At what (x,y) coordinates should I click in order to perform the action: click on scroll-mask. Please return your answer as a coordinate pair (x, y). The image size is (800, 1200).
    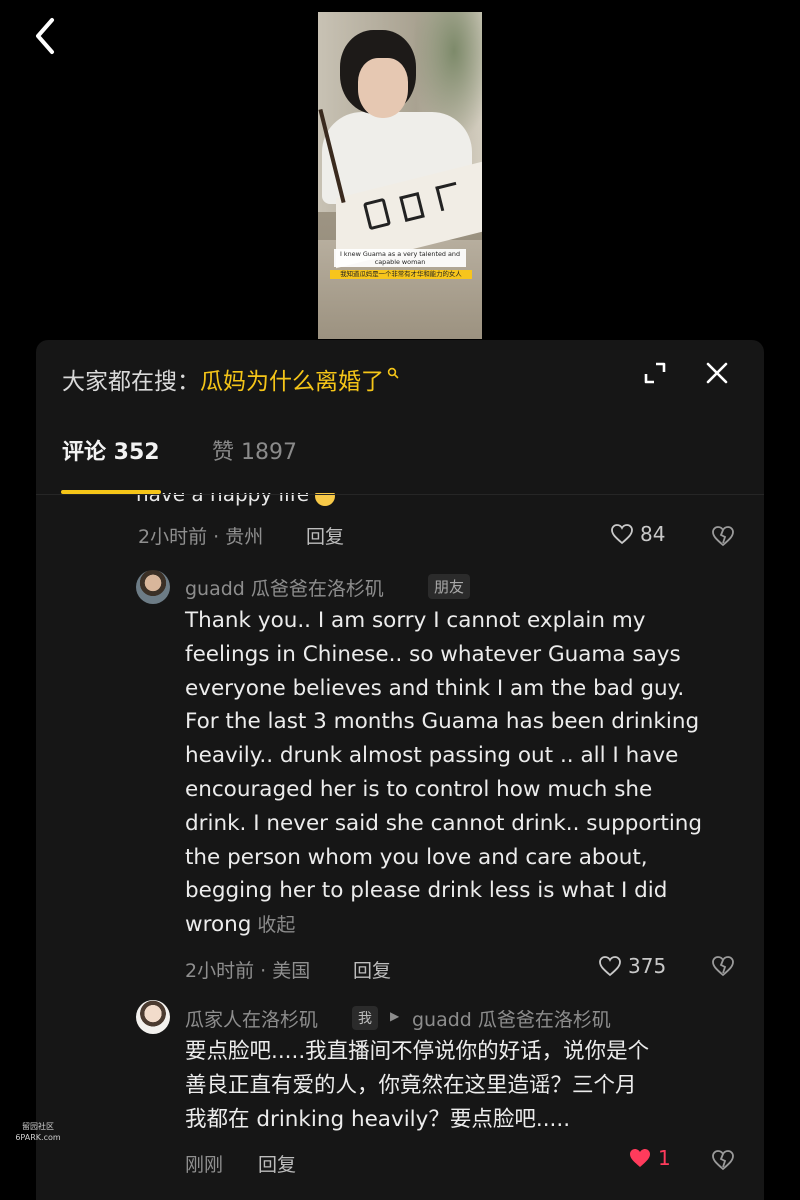
    Looking at the image, I should click on (400, 479).